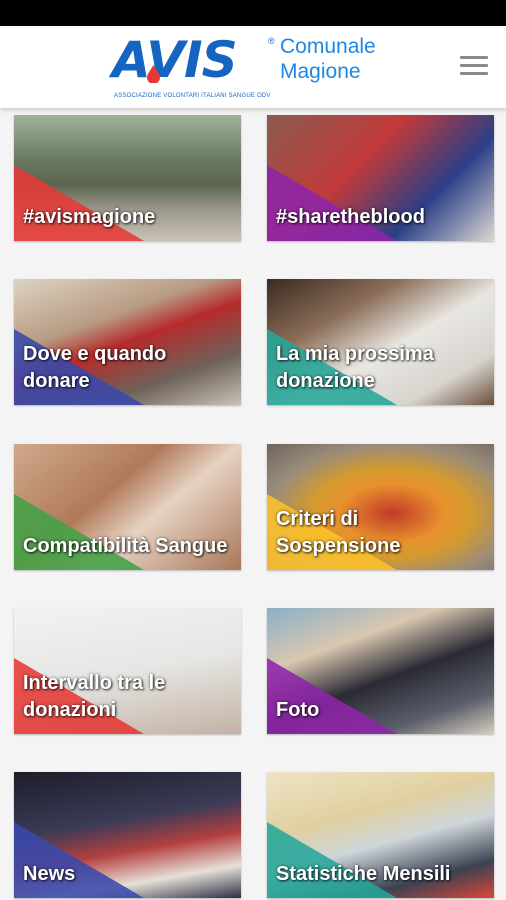 The width and height of the screenshot is (506, 900). Describe the element at coordinates (363, 874) in the screenshot. I see `tile-label: Statistiche Mensili` at that location.